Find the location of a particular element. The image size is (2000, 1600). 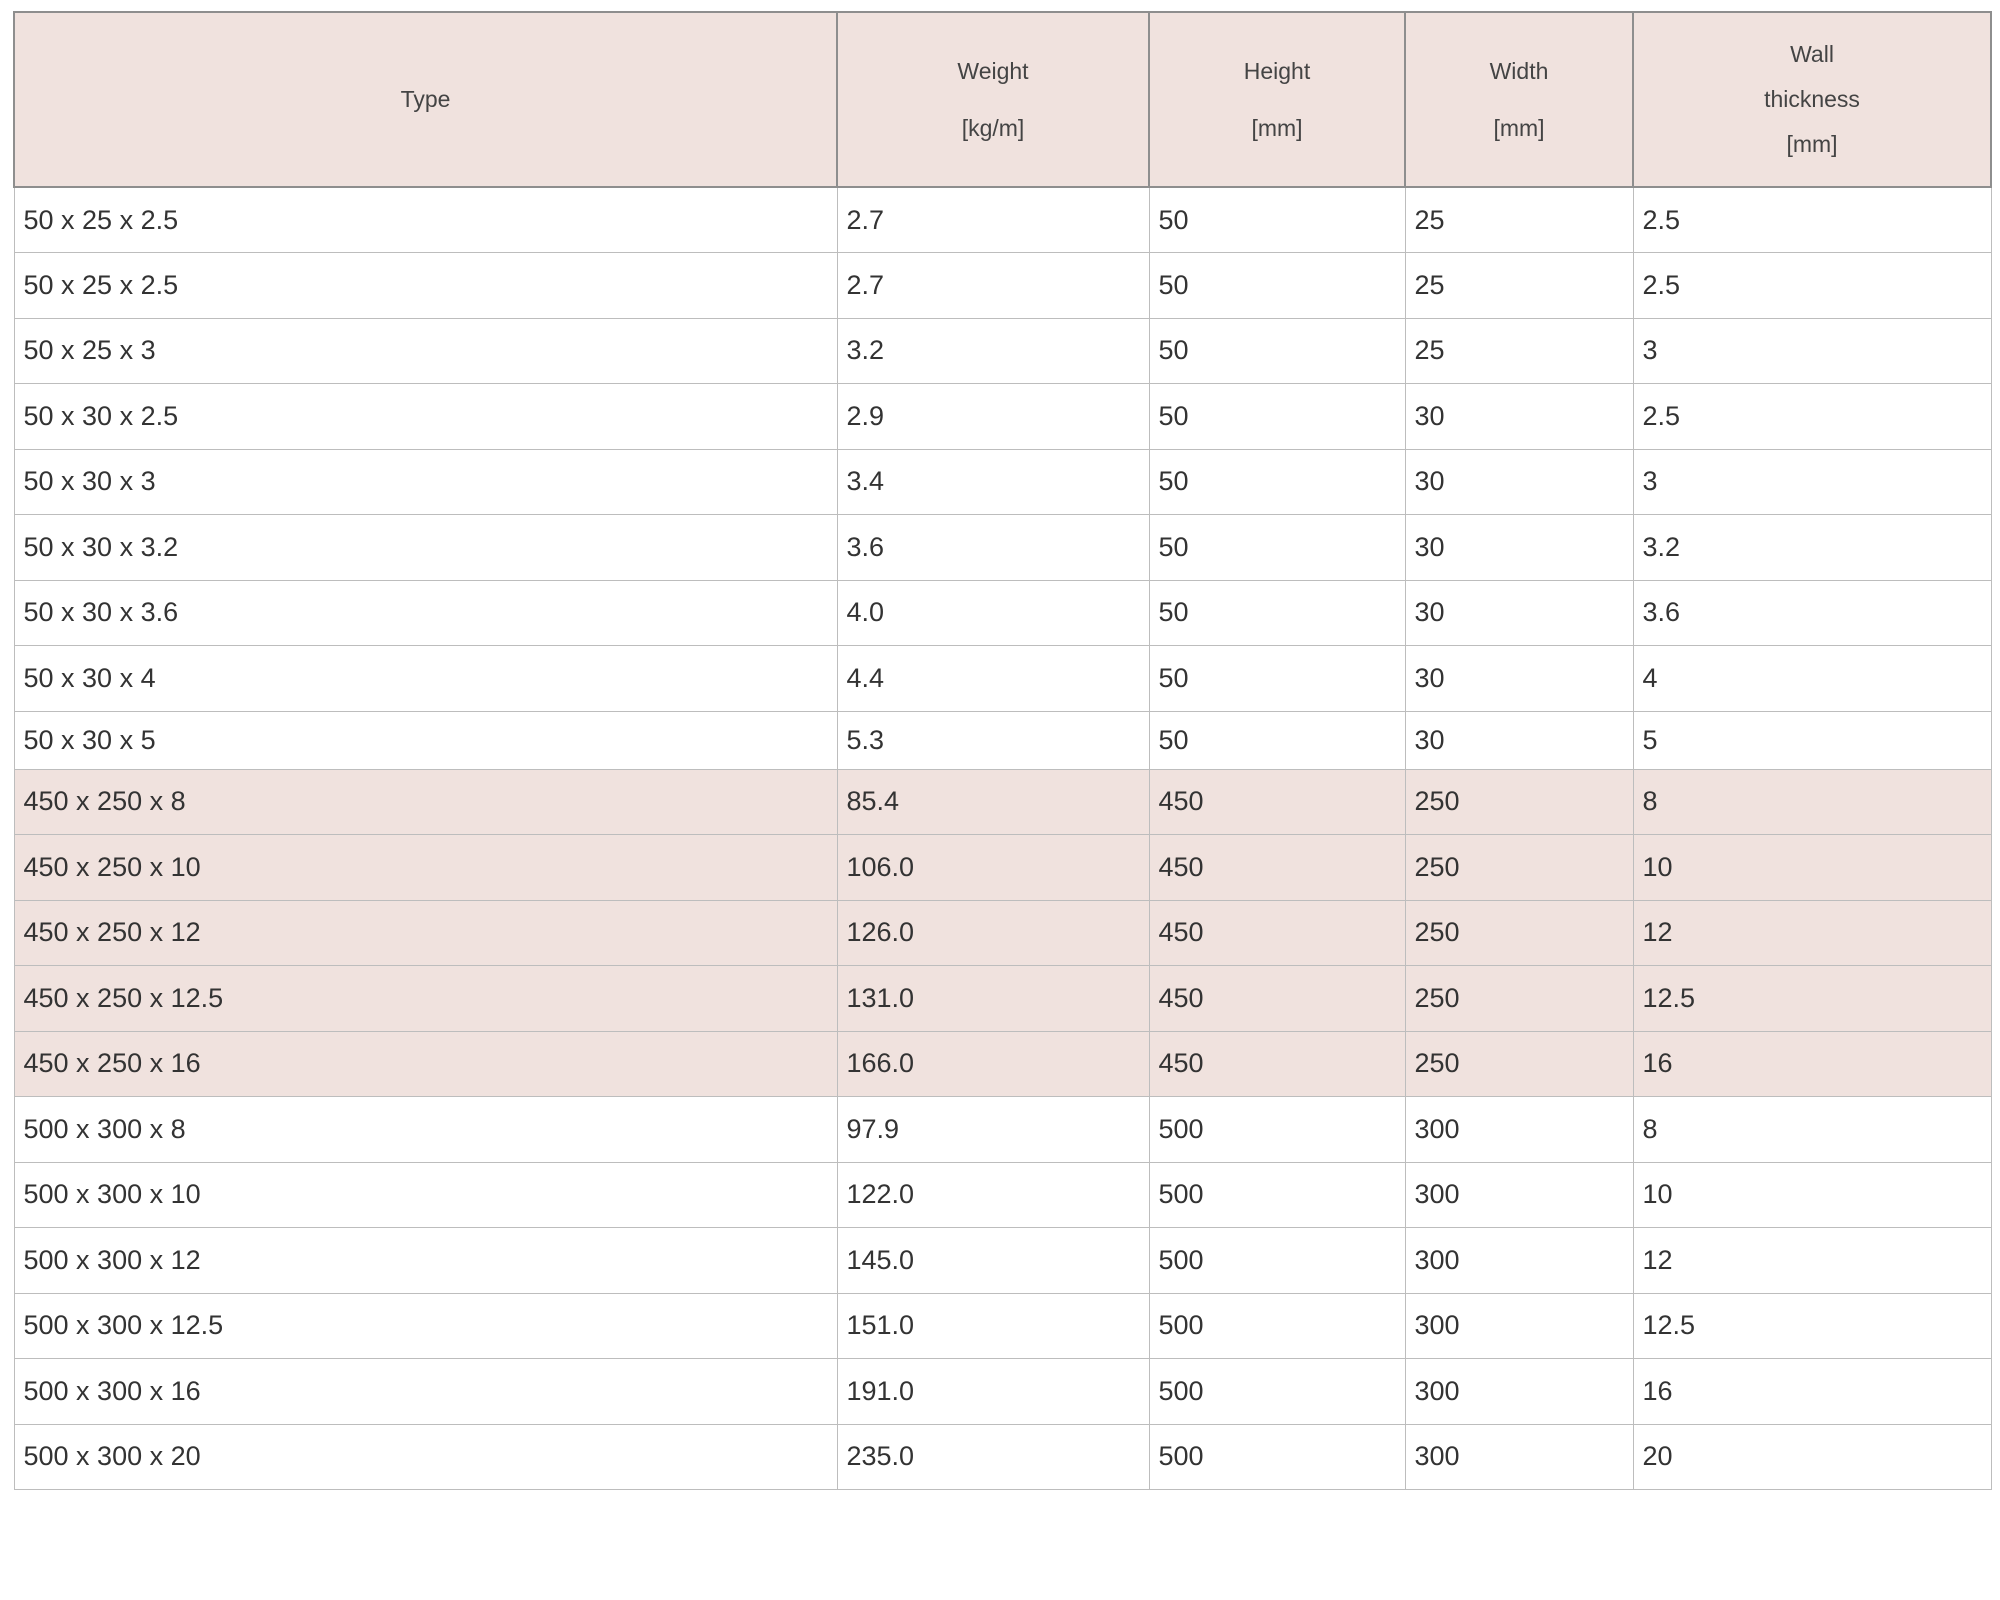

table-row: 500 x 300 x 12 145.0 500 300 12 is located at coordinates (1002, 1260).